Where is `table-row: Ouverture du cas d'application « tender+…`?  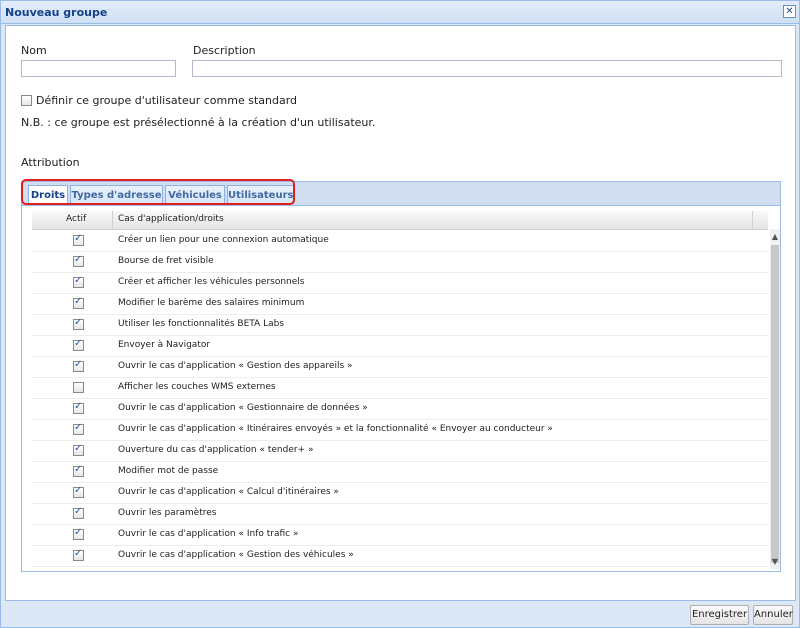
table-row: Ouverture du cas d'application « tender+… is located at coordinates (400, 451).